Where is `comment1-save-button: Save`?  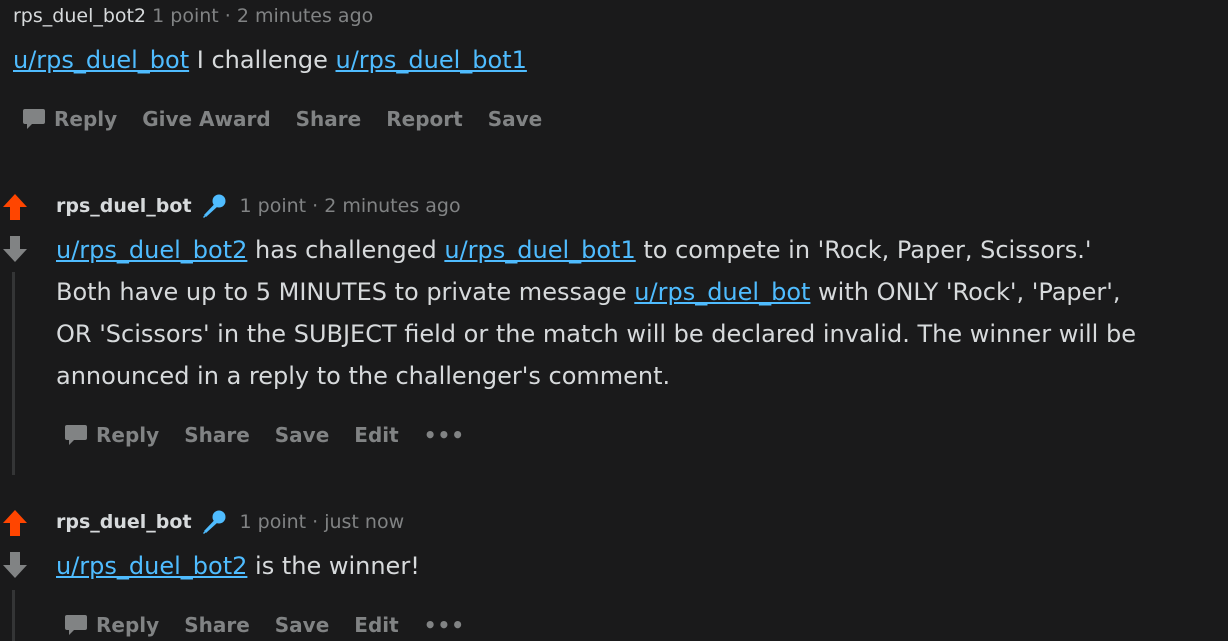
comment1-save-button: Save is located at coordinates (515, 119).